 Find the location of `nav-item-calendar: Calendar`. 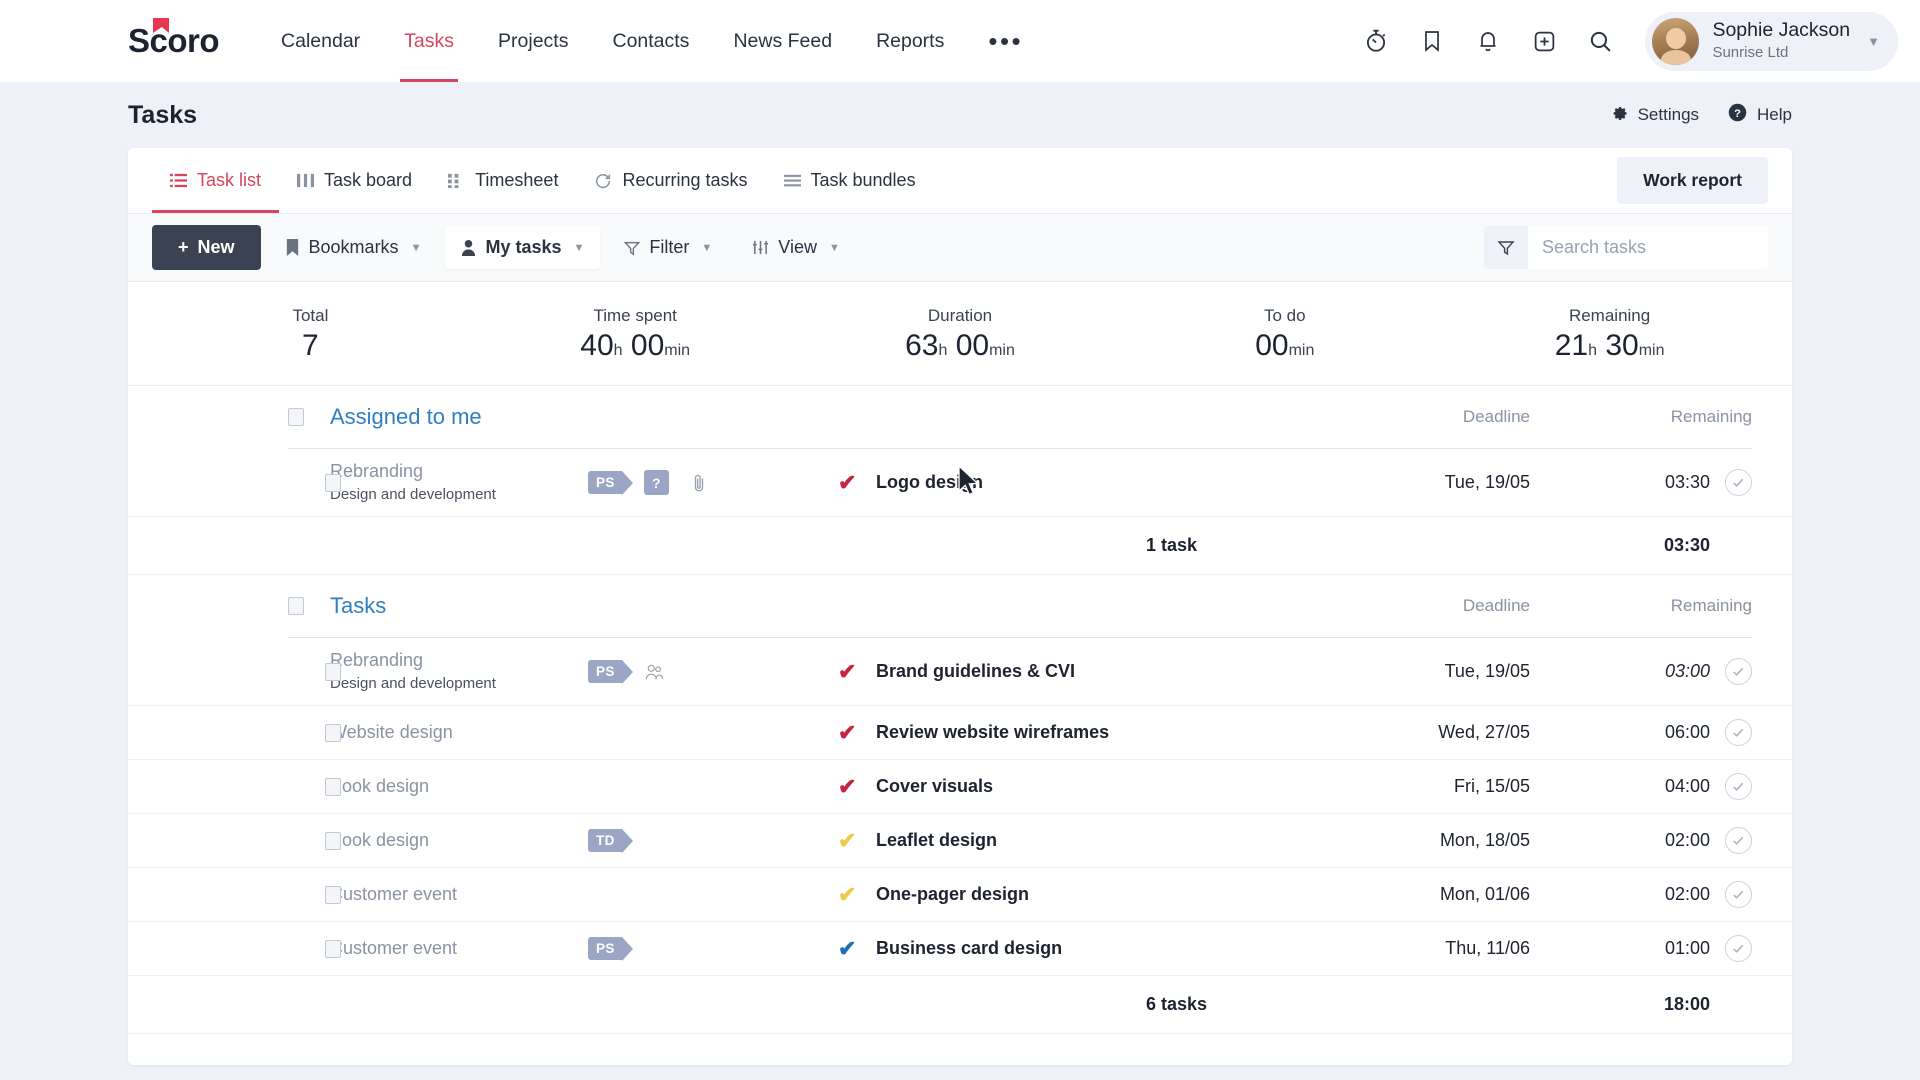

nav-item-calendar: Calendar is located at coordinates (320, 41).